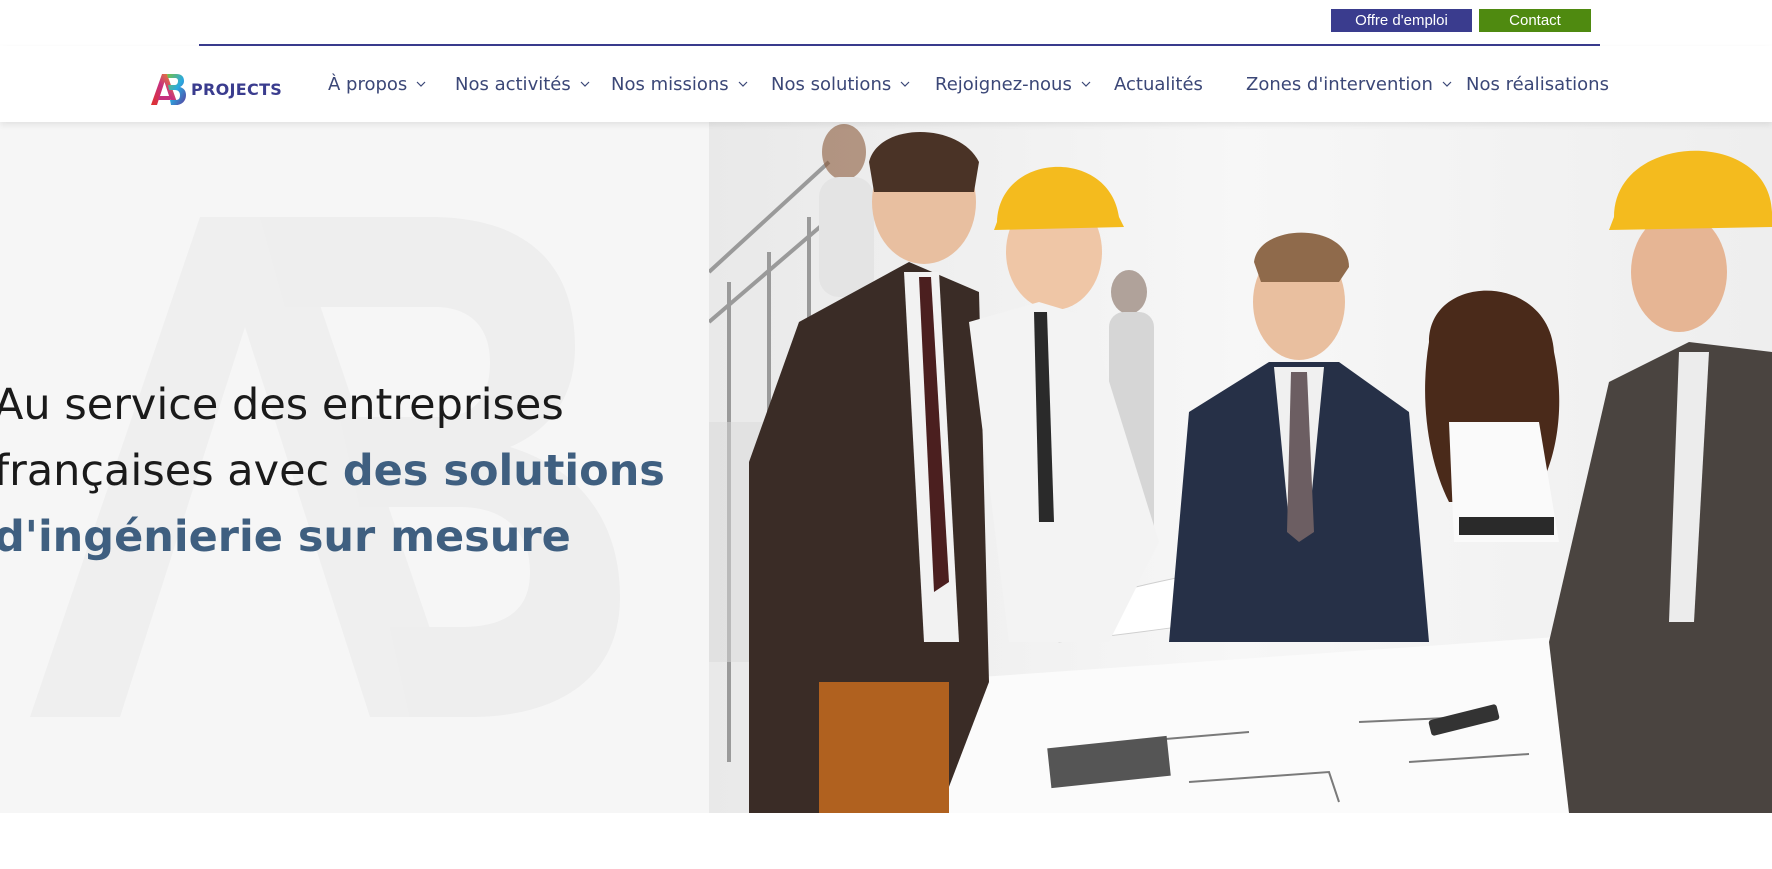  Describe the element at coordinates (368, 84) in the screenshot. I see `nav-item-label: À propos` at that location.